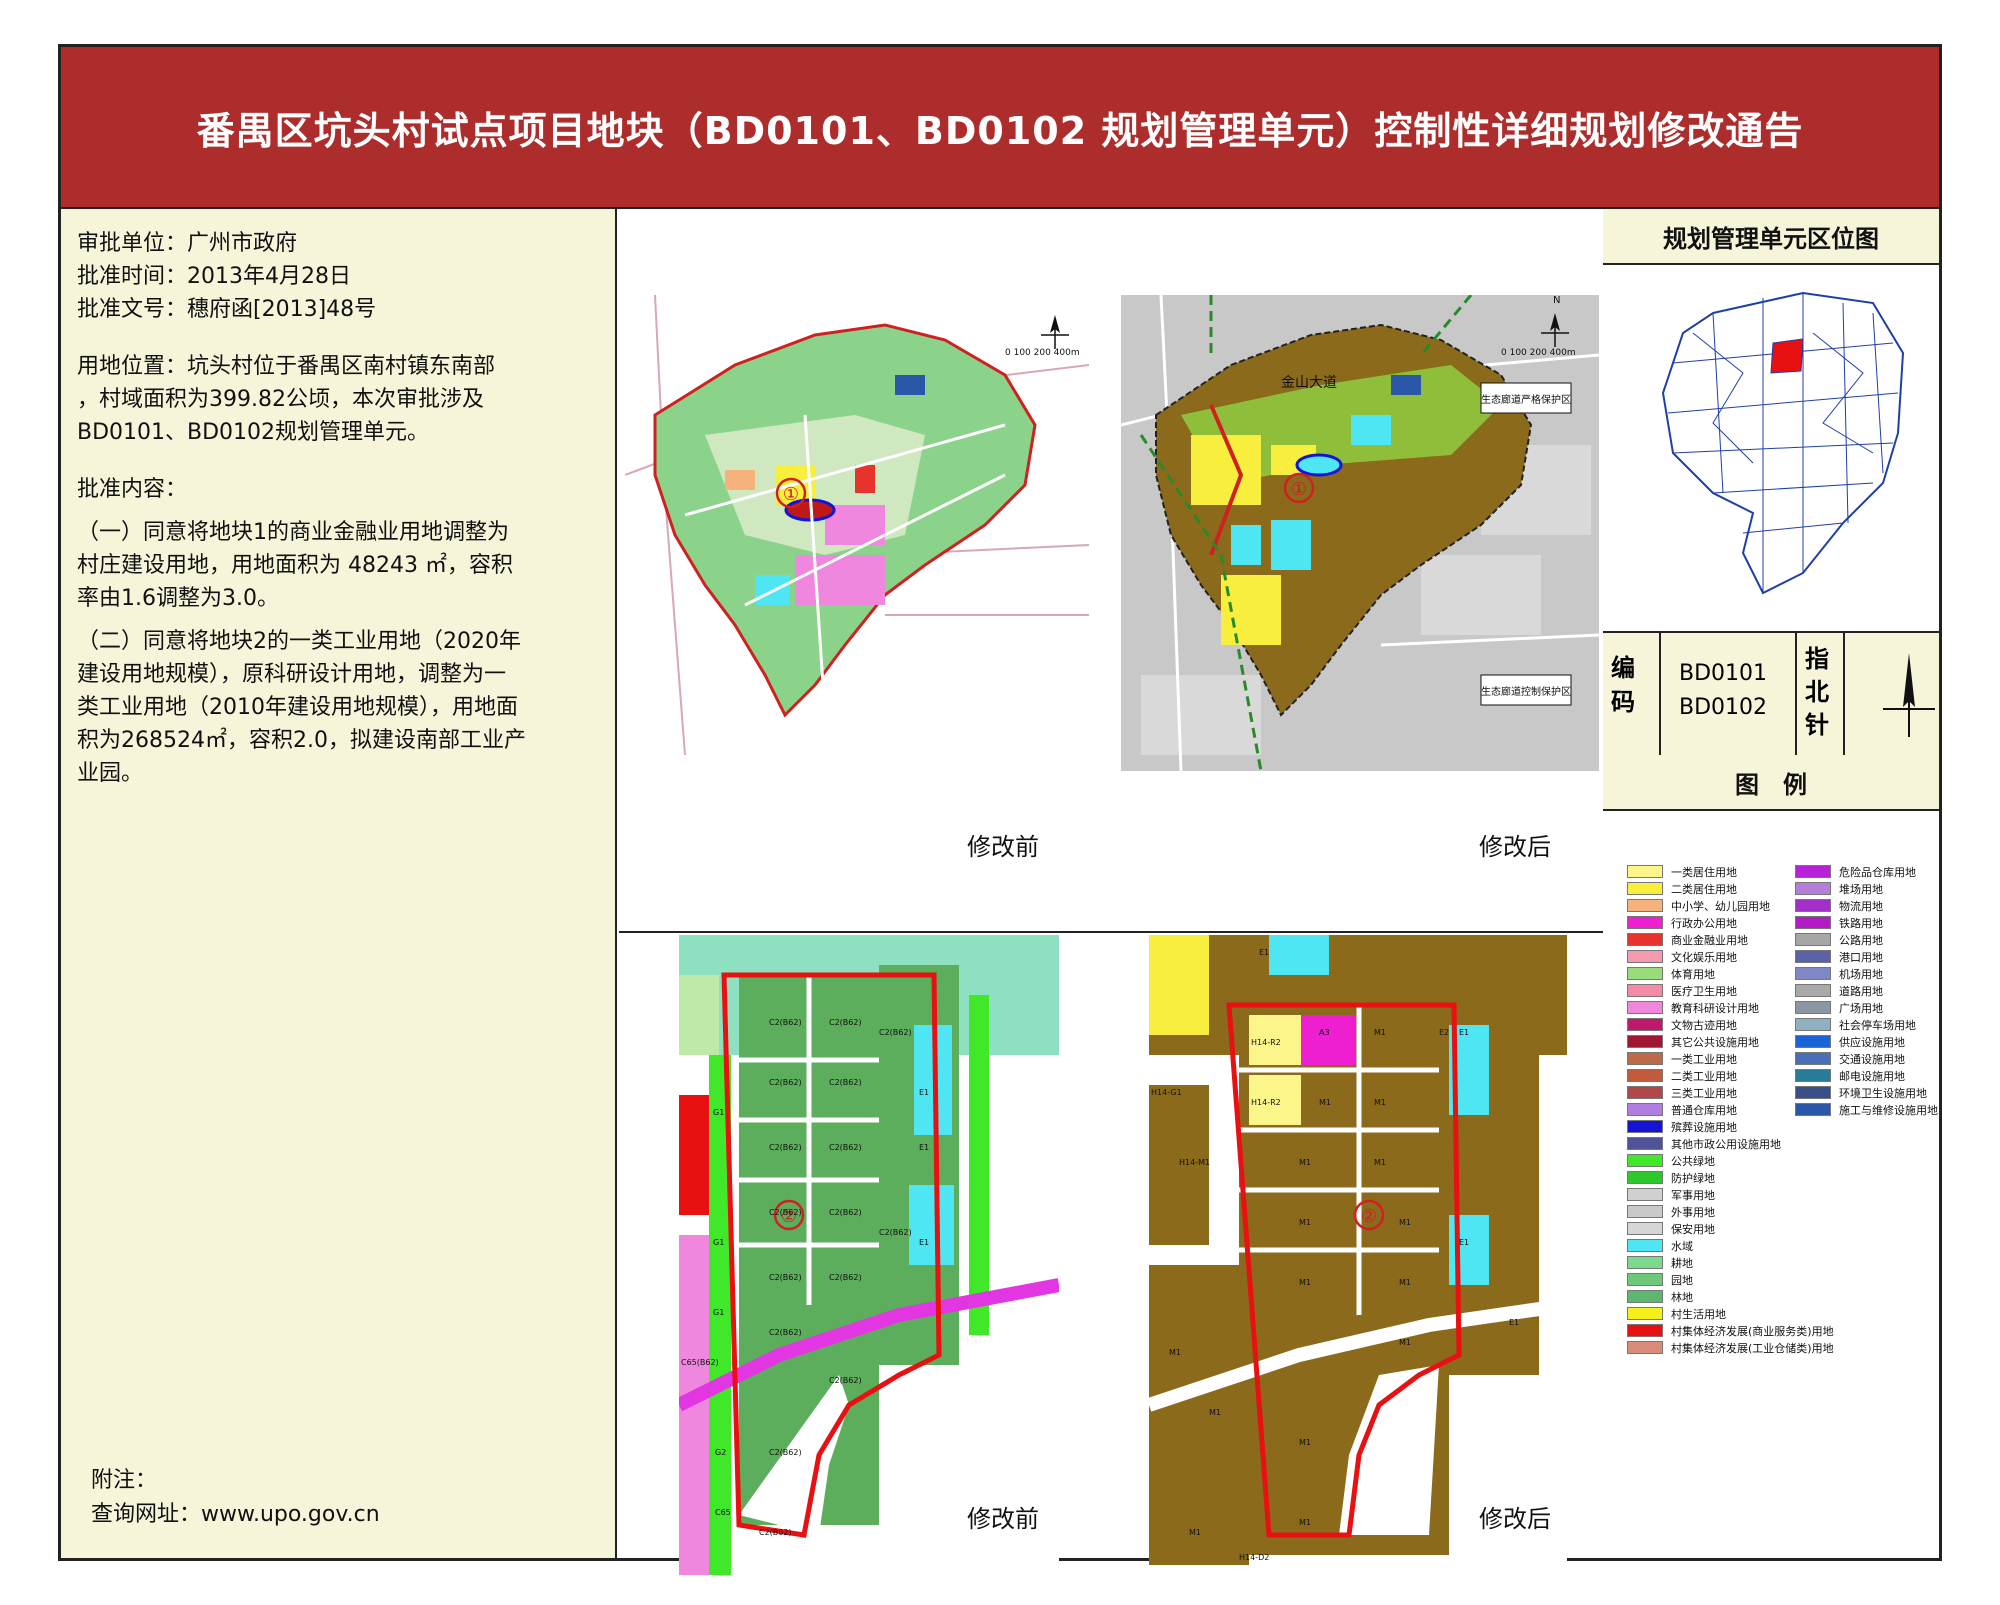  What do you see at coordinates (1704, 1076) in the screenshot?
I see `legend-label: 二类工业用地` at bounding box center [1704, 1076].